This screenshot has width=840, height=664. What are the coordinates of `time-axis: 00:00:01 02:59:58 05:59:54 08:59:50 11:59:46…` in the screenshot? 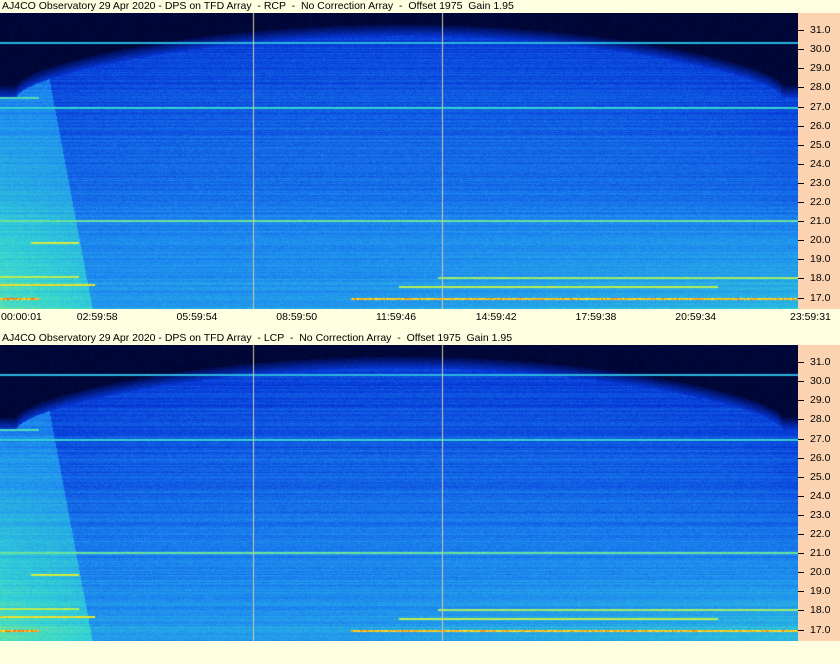 It's located at (420, 317).